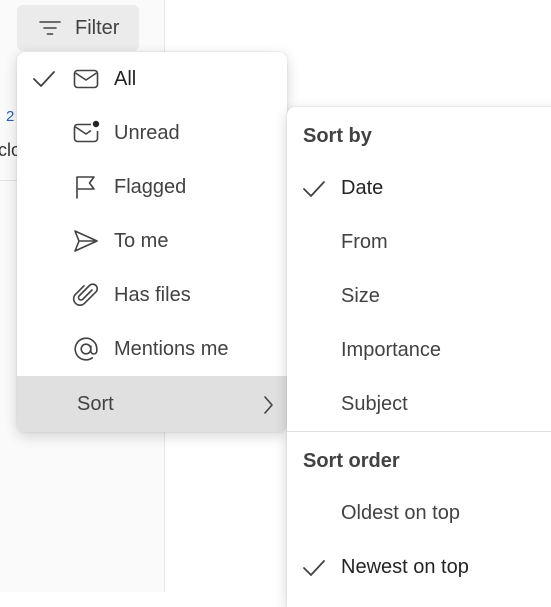 The width and height of the screenshot is (551, 607). I want to click on filter-button-label: Filter, so click(97, 27).